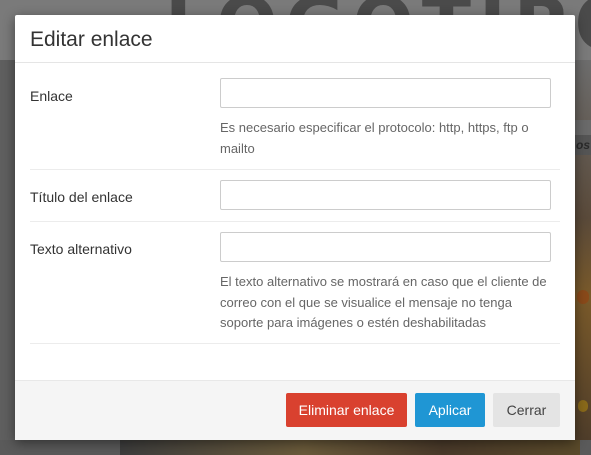 Image resolution: width=591 pixels, height=455 pixels. Describe the element at coordinates (583, 257) in the screenshot. I see `background-image-strip` at that location.